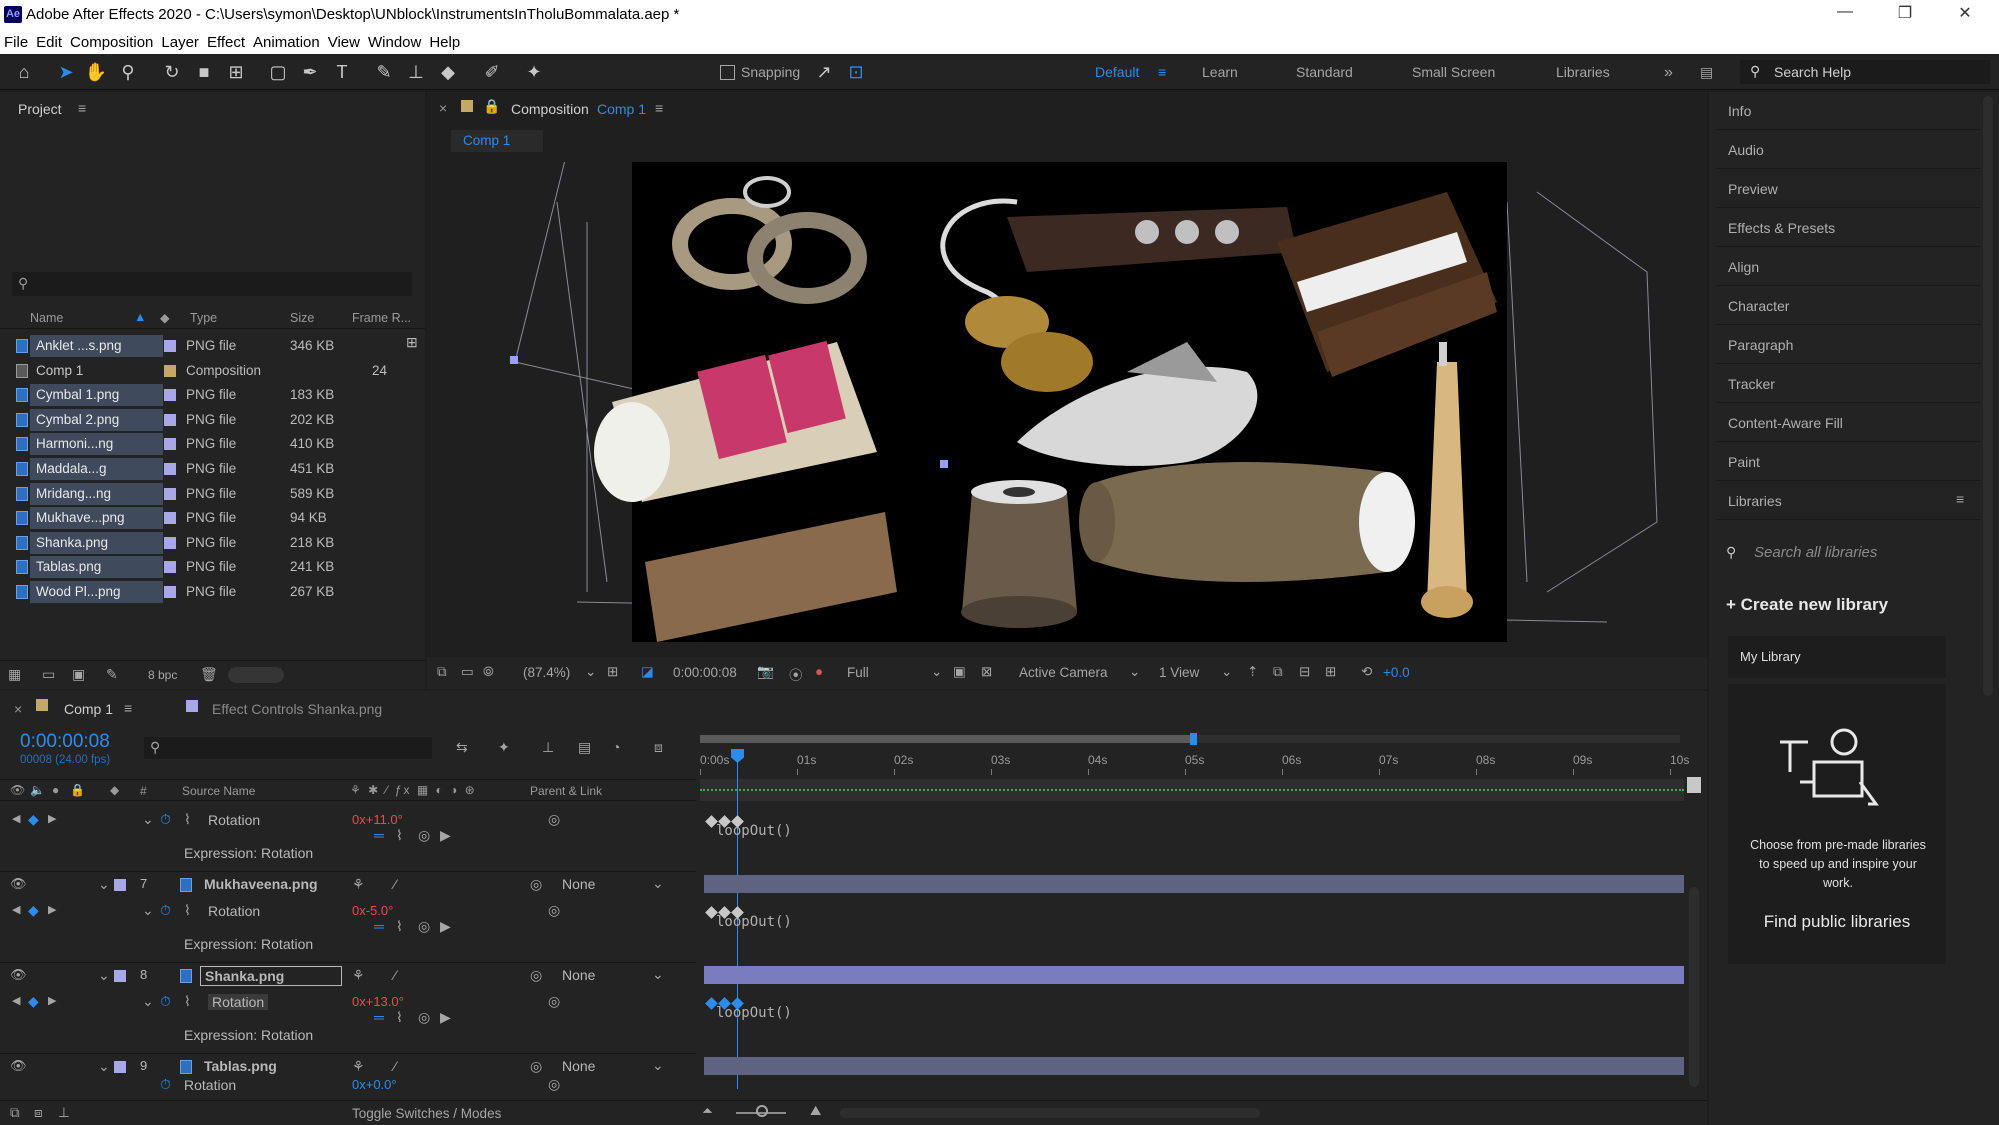 The width and height of the screenshot is (1999, 1125). I want to click on search-help-input: ⚲ Search Help, so click(1865, 72).